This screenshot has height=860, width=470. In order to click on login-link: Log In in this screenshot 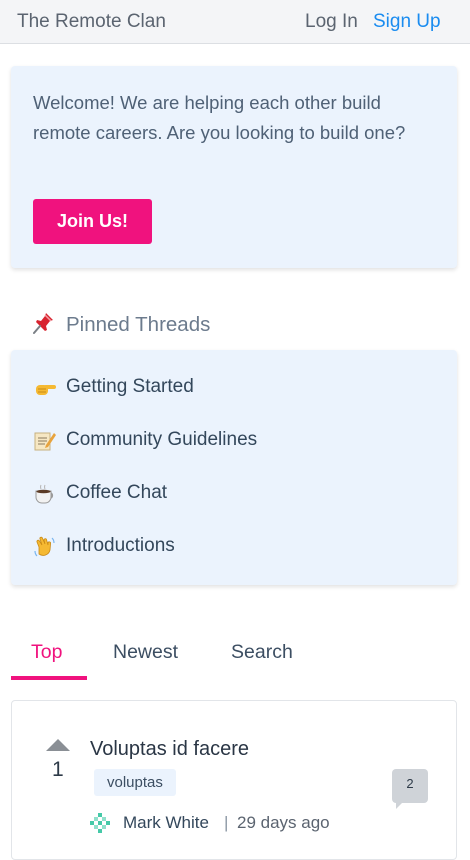, I will do `click(331, 22)`.